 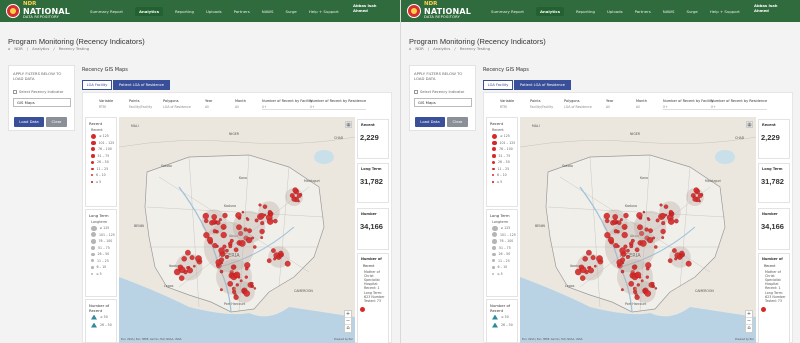 I want to click on checkbox-label: Select Recency Indicator, so click(x=442, y=92).